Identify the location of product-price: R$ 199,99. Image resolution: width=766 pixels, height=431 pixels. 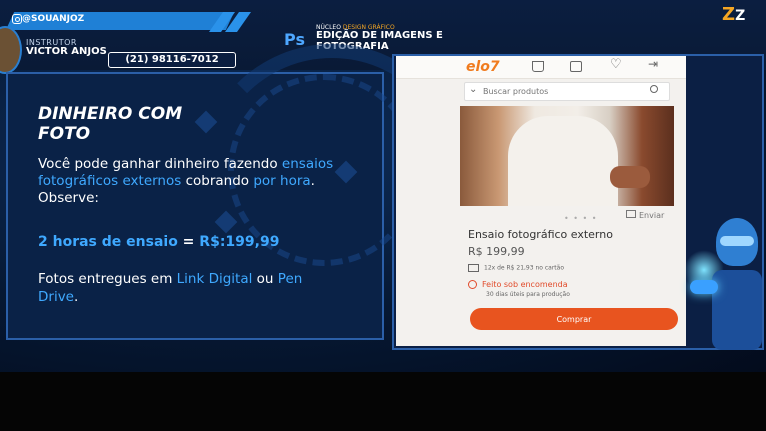
(496, 251).